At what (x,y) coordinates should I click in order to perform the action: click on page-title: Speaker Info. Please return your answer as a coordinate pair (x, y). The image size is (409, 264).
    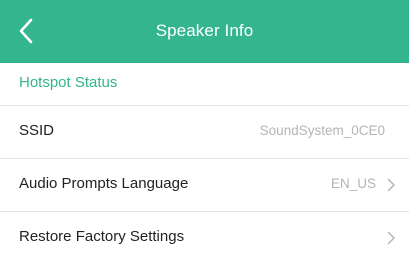
    Looking at the image, I should click on (204, 30).